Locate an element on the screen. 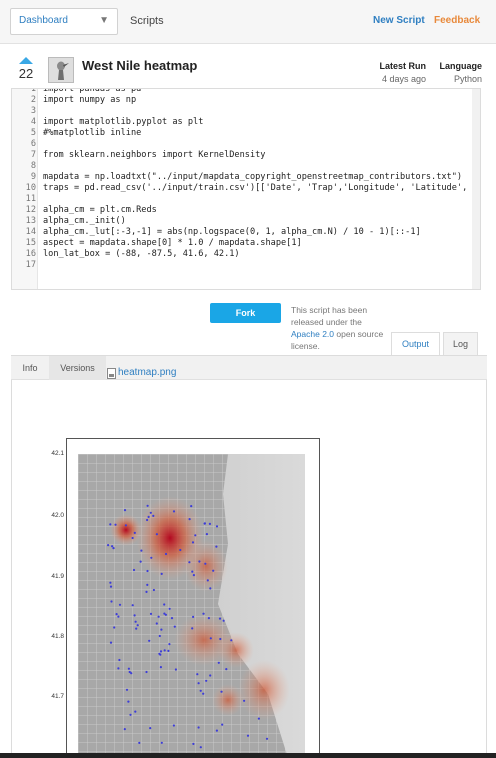 This screenshot has width=496, height=758. dashboard-select: Dashboard ▼ is located at coordinates (64, 21).